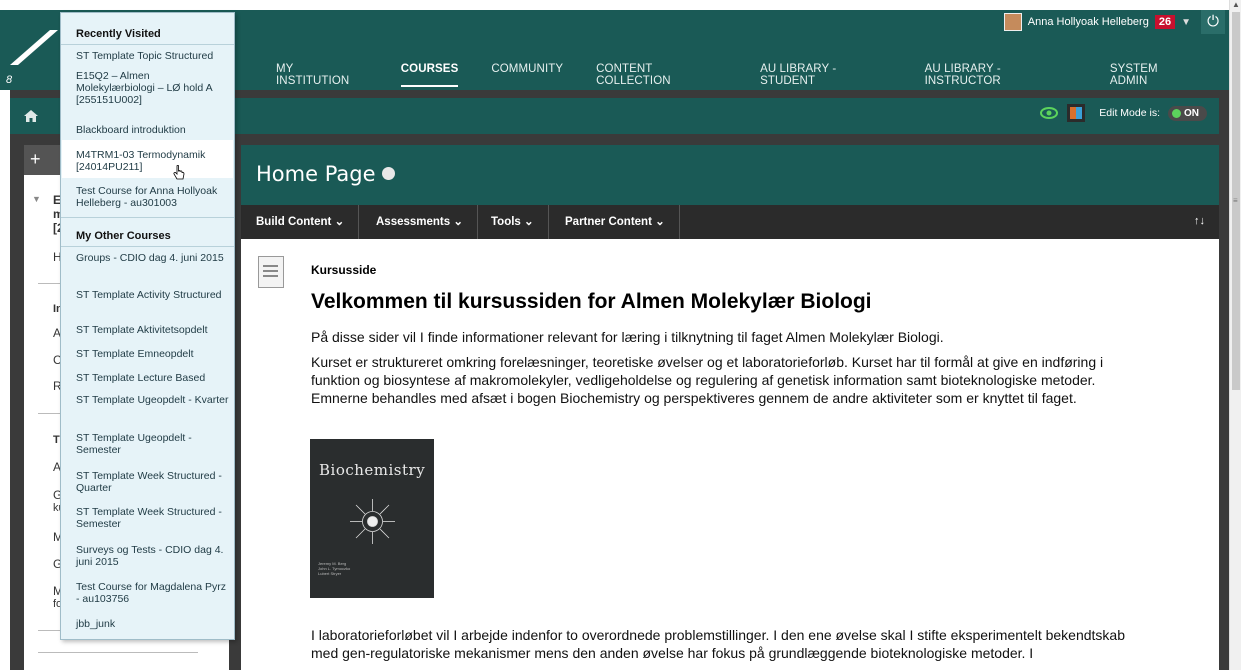 The image size is (1241, 670). What do you see at coordinates (153, 482) in the screenshot?
I see `dropdown-course-item: ST Template Week Structured - Quarter` at bounding box center [153, 482].